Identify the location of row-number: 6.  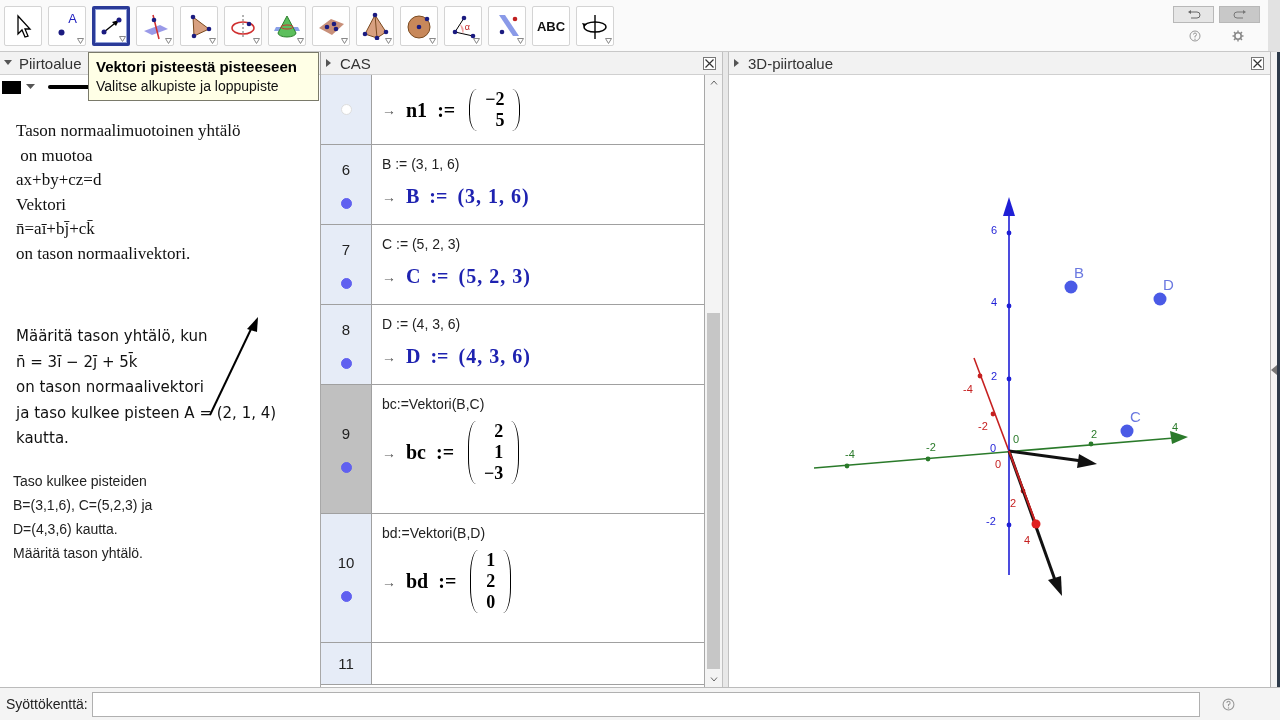
(346, 169).